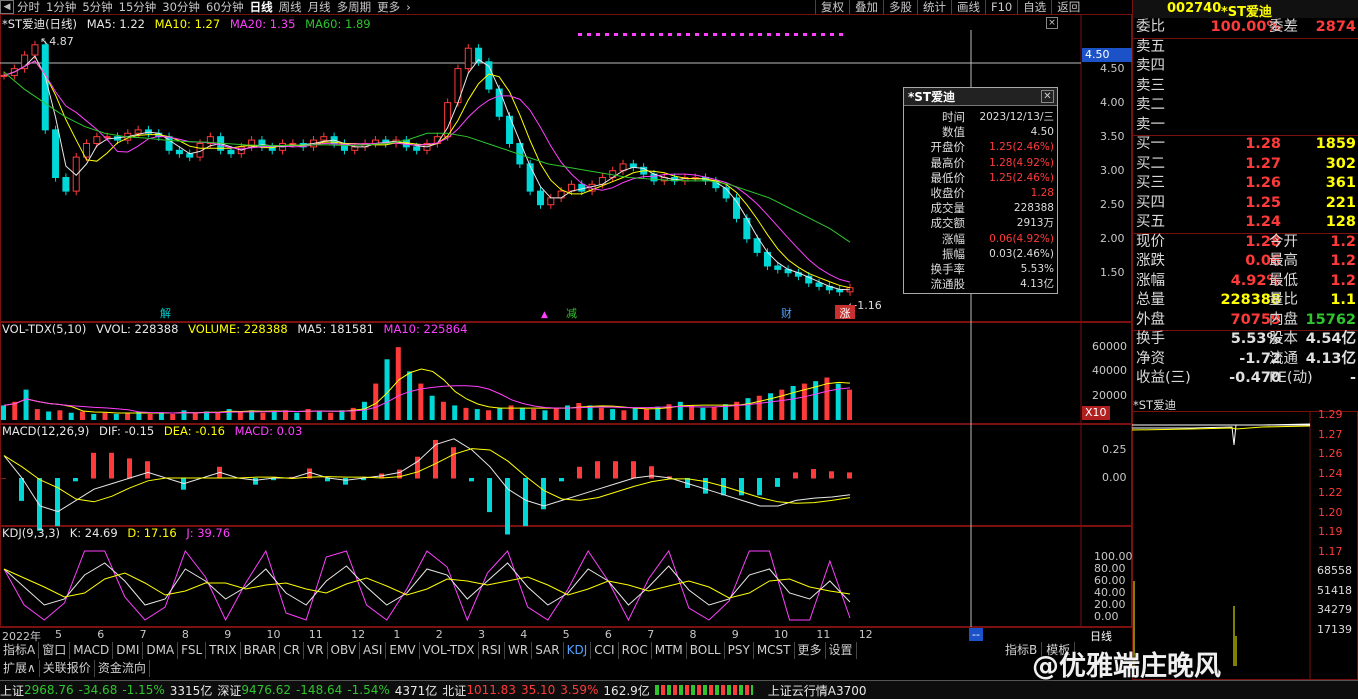  What do you see at coordinates (605, 650) in the screenshot?
I see `tab-18: CCI` at bounding box center [605, 650].